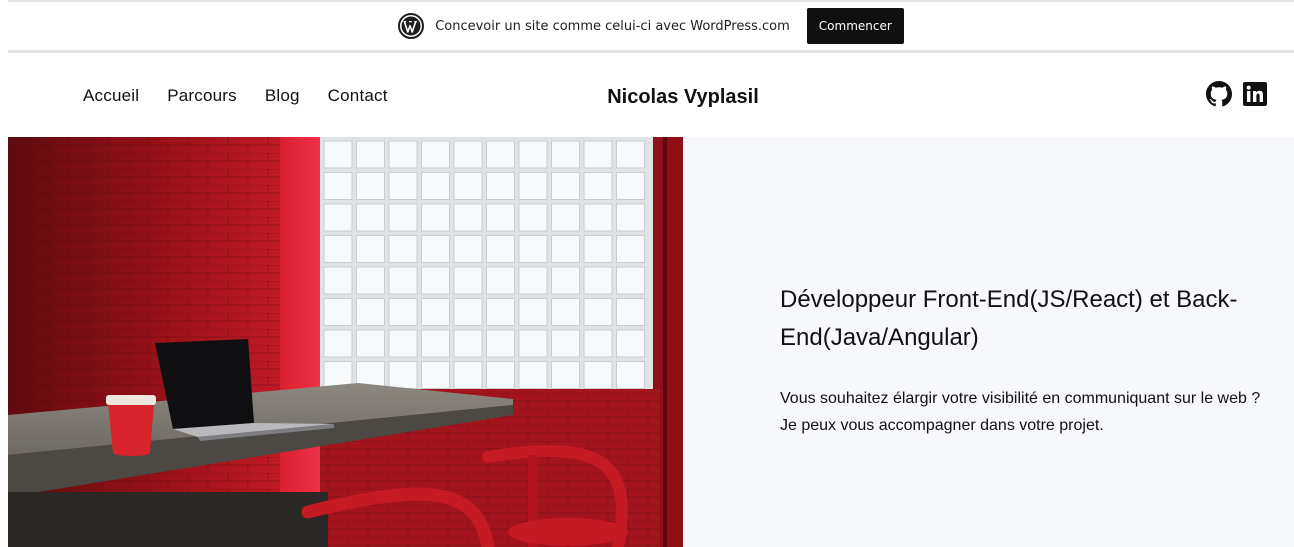 The height and width of the screenshot is (547, 1294). I want to click on start-button: Commencer, so click(855, 26).